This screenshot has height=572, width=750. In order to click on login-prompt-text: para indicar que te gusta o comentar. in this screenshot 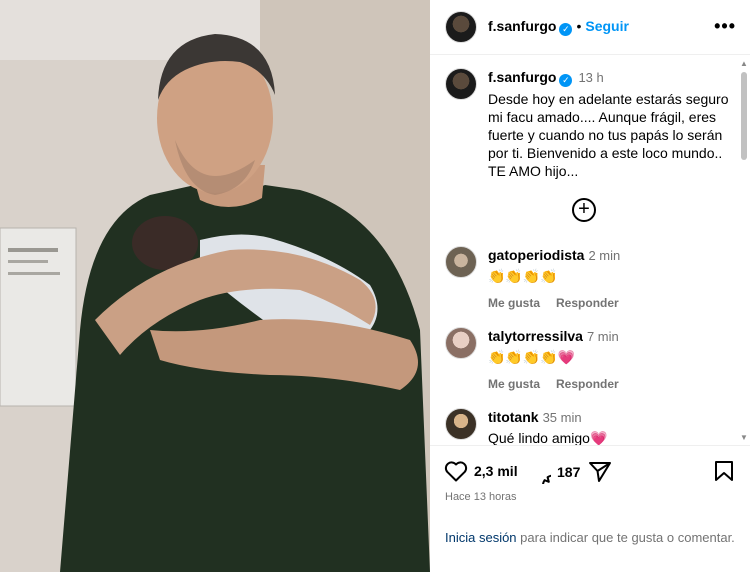, I will do `click(625, 537)`.